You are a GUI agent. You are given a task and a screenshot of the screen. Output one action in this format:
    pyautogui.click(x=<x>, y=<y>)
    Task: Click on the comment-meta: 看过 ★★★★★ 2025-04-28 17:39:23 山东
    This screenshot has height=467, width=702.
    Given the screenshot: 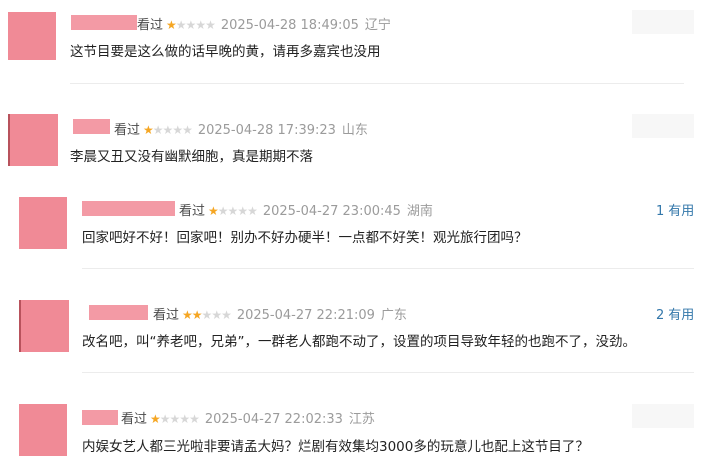 What is the action you would take?
    pyautogui.click(x=241, y=128)
    